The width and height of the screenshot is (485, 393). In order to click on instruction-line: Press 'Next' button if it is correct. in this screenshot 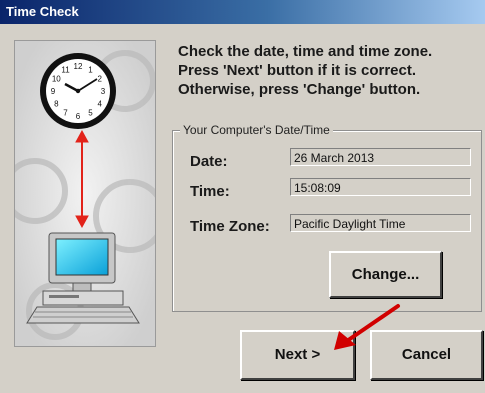, I will do `click(297, 70)`.